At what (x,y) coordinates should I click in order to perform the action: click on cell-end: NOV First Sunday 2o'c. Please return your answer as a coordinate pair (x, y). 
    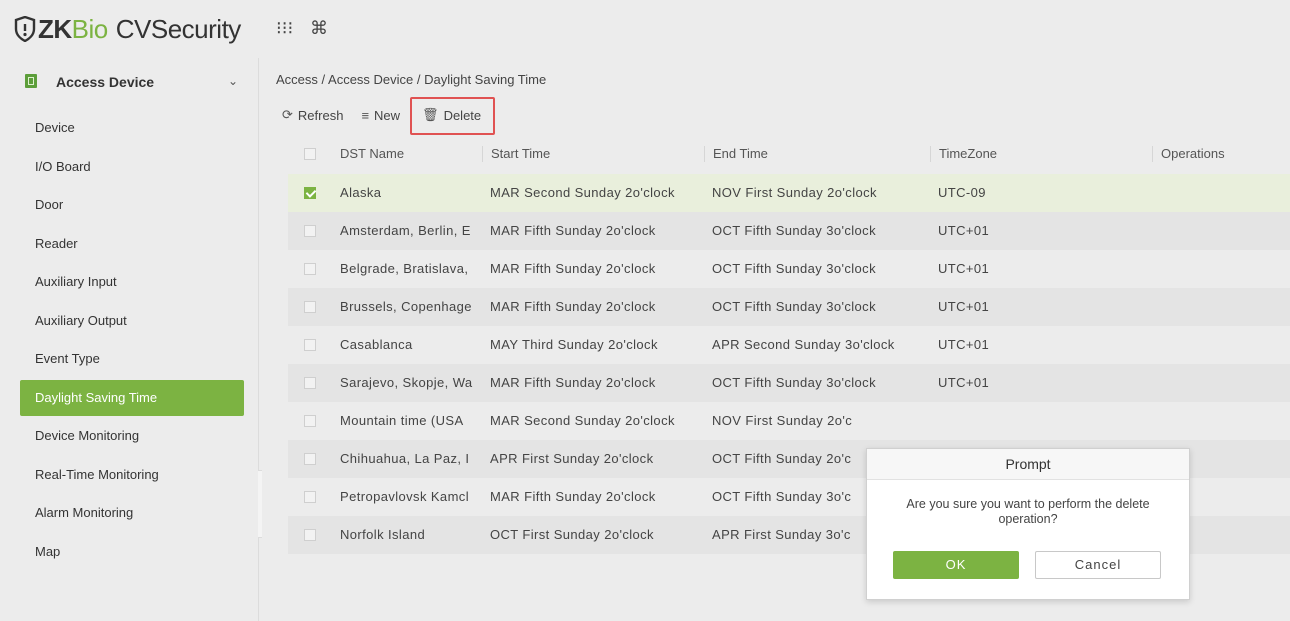
    Looking at the image, I should click on (782, 420).